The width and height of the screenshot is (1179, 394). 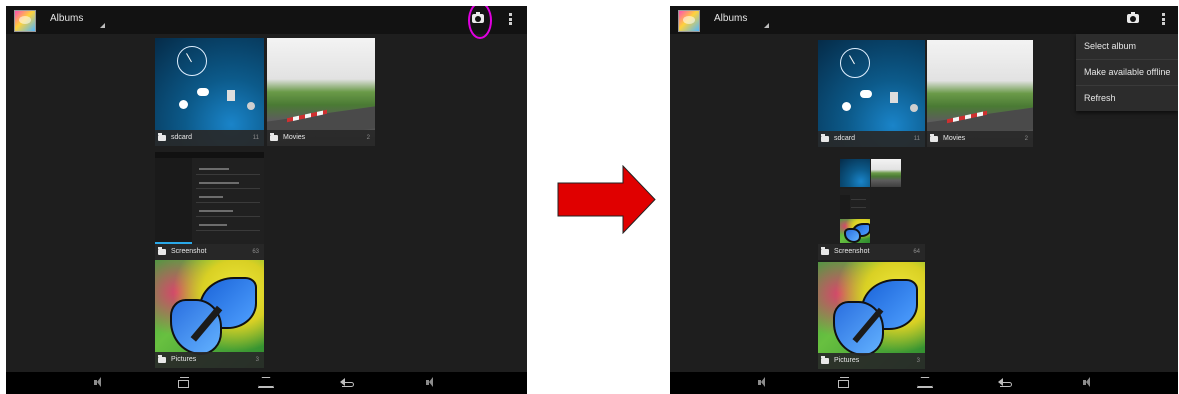 I want to click on mini-thumb-screenshot, so click(x=855, y=204).